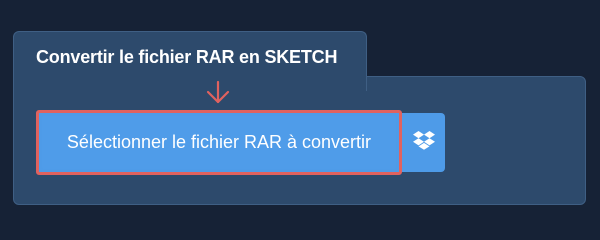  I want to click on dropbox-icon, so click(423, 142).